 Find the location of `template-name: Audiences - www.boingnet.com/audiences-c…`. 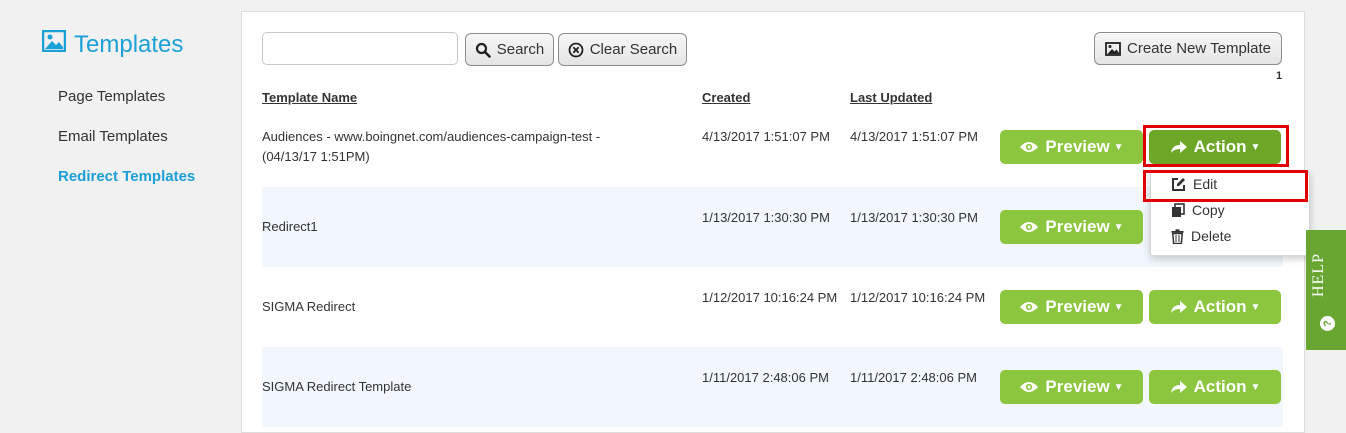

template-name: Audiences - www.boingnet.com/audiences-c… is located at coordinates (431, 136).